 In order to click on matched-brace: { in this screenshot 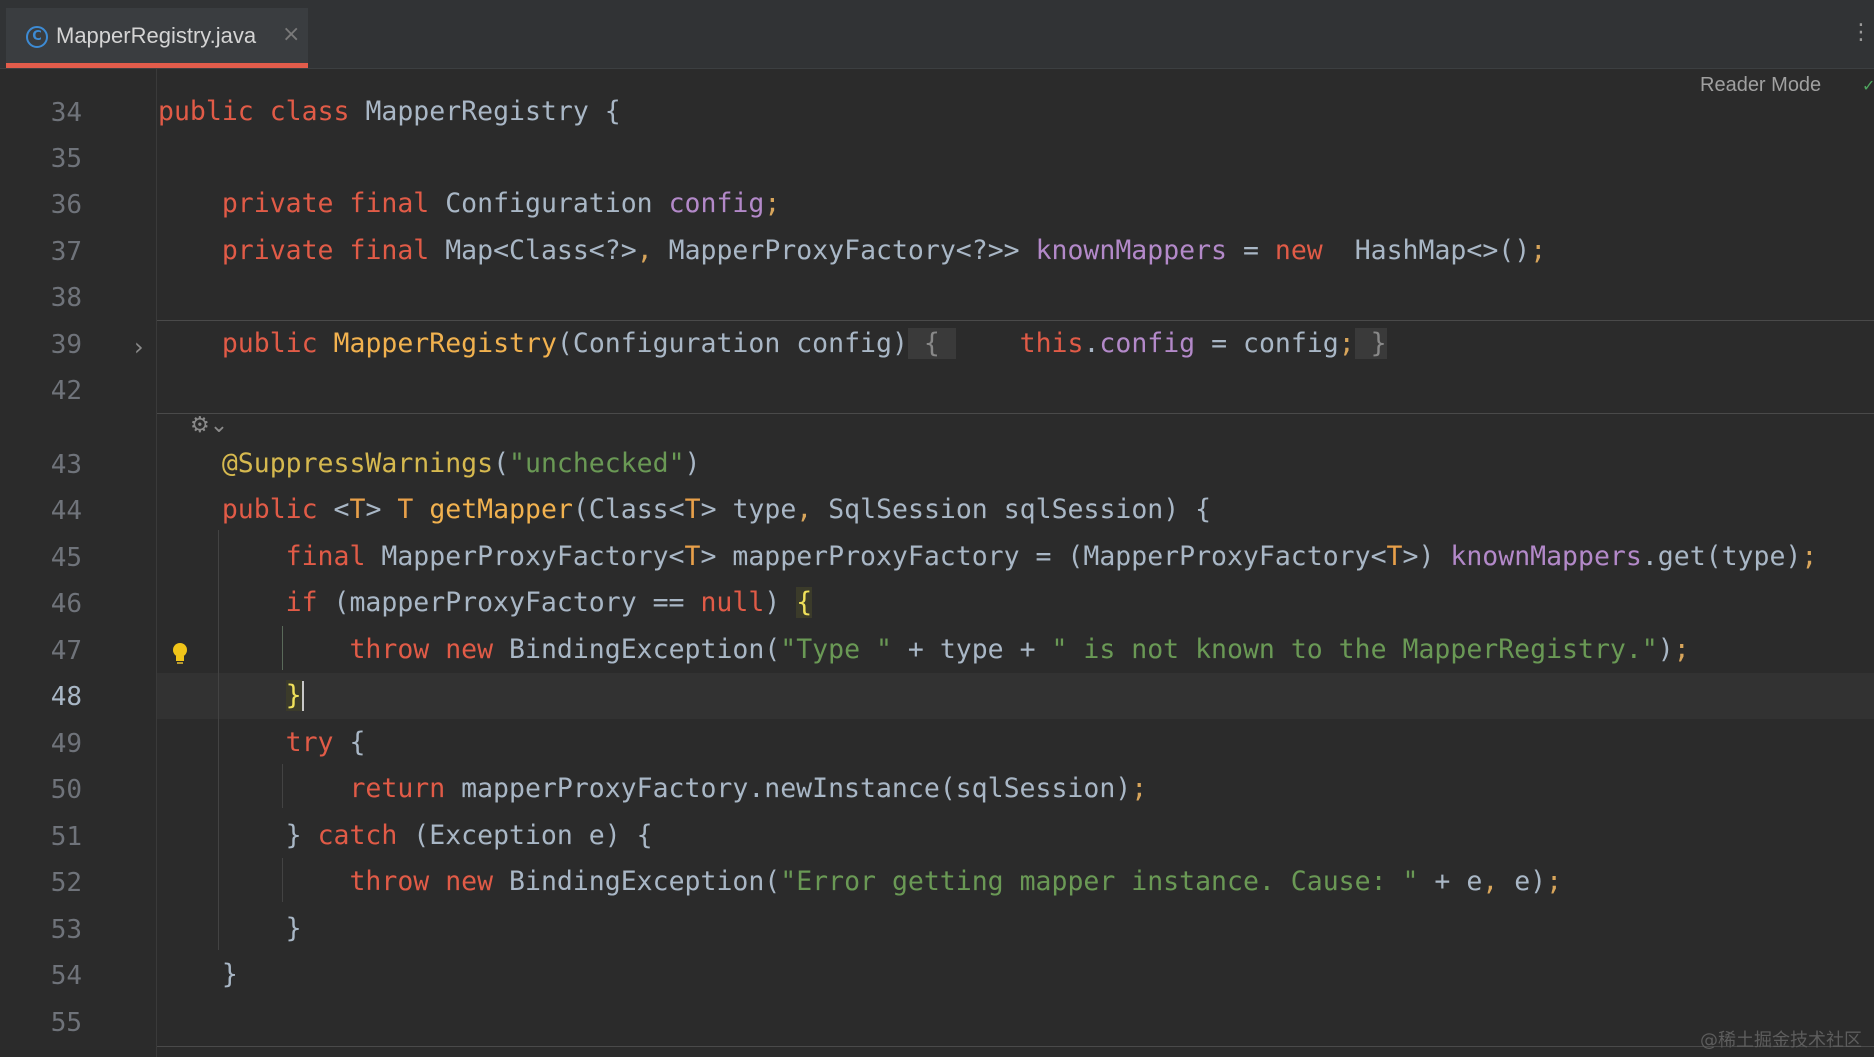, I will do `click(804, 602)`.